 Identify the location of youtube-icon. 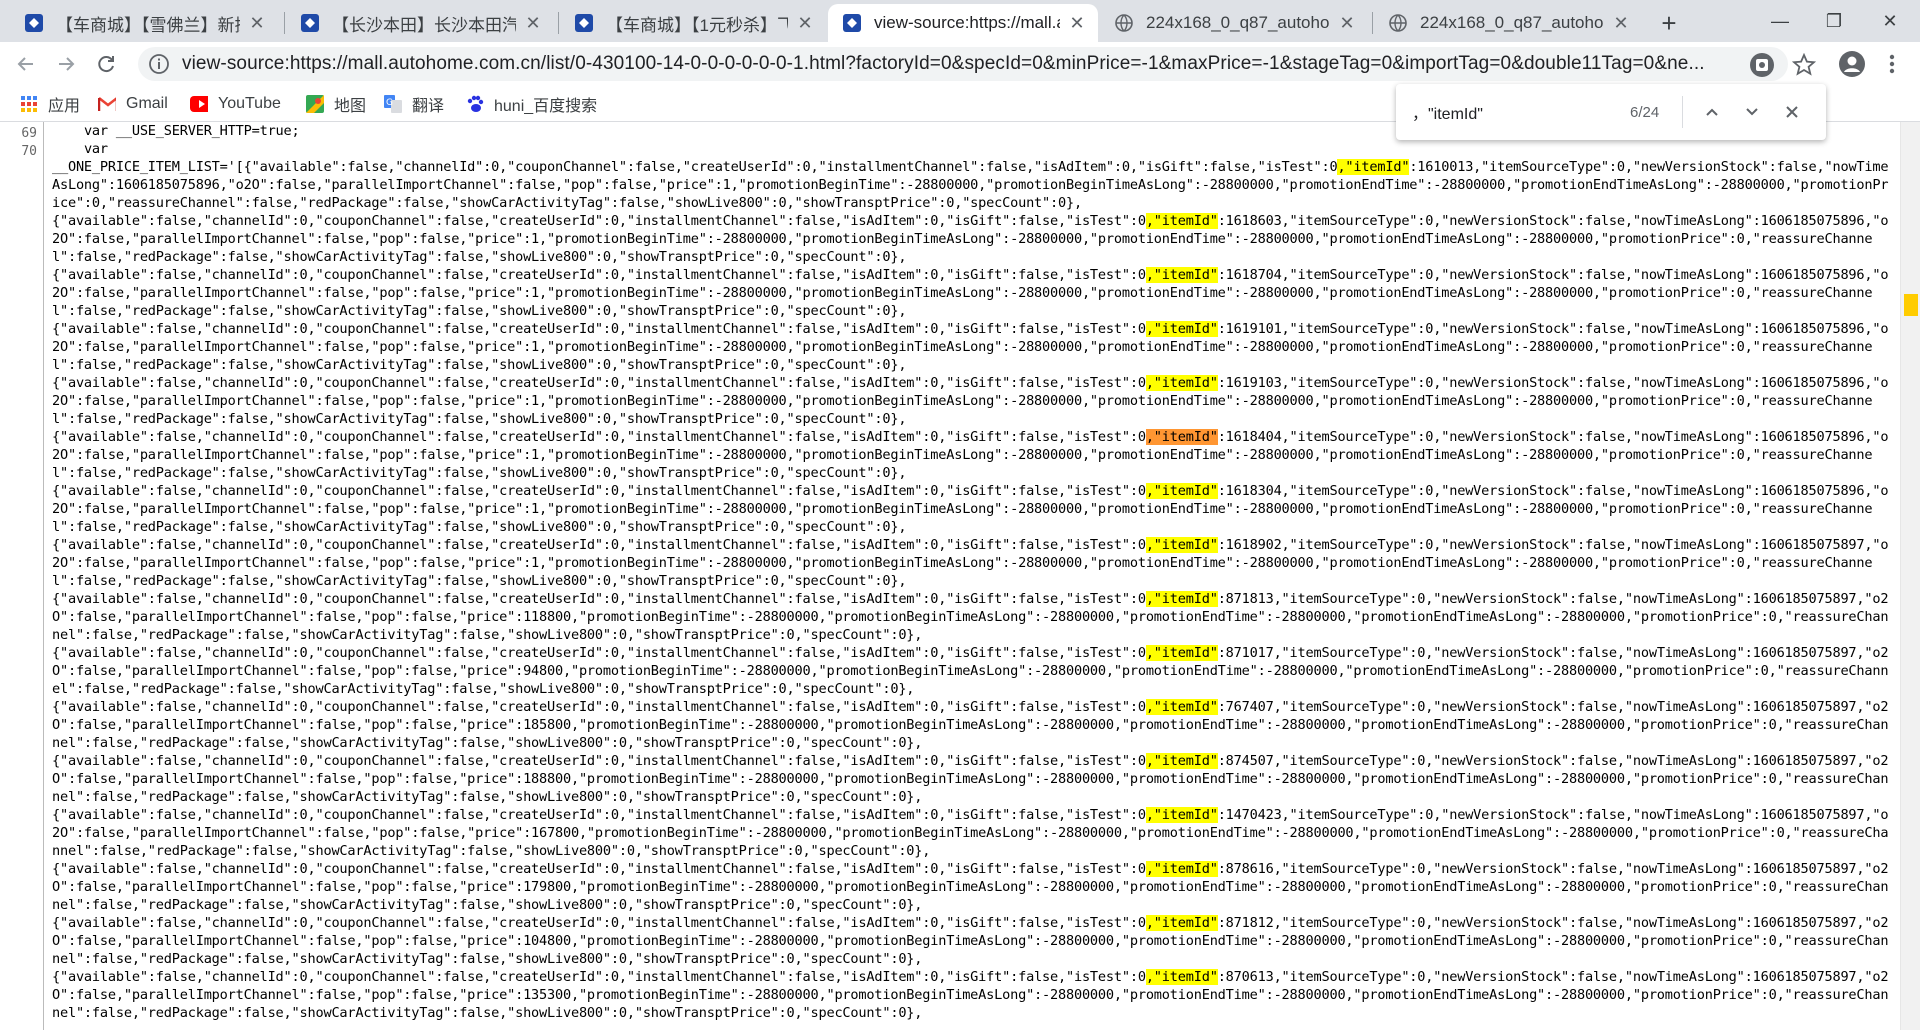
(199, 104).